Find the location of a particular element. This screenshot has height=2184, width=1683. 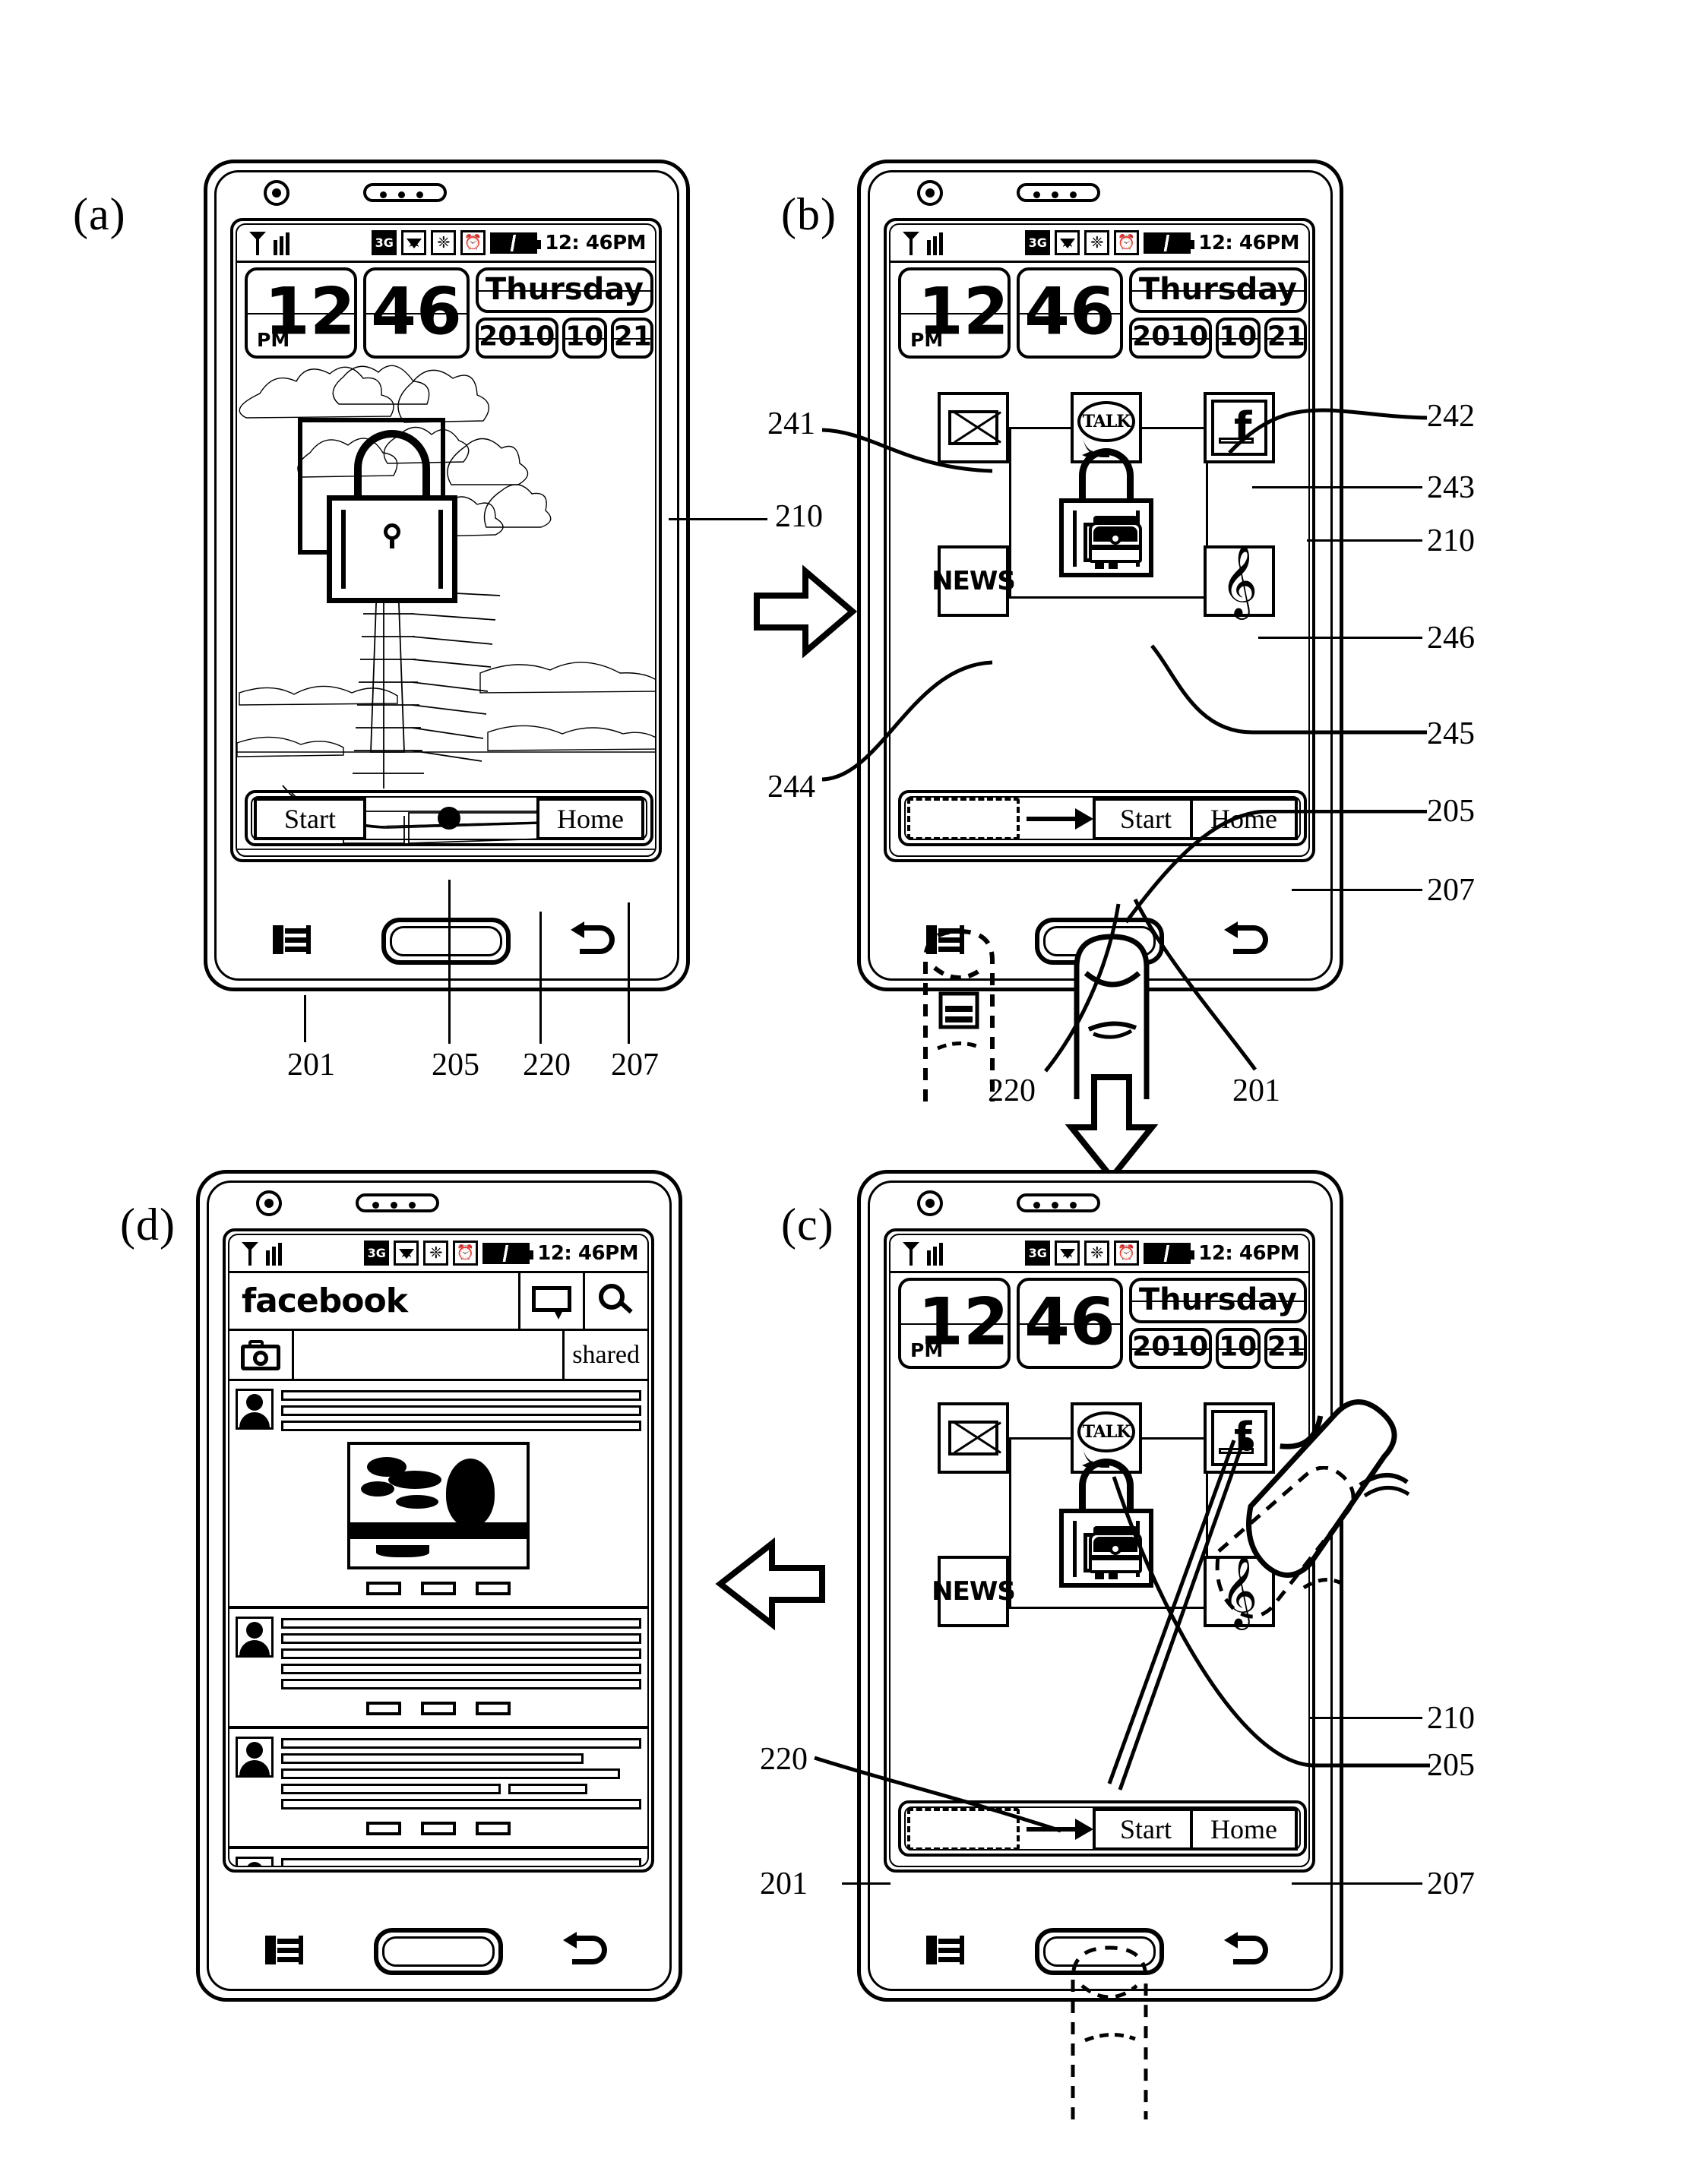

phone-device-d: 3G ❈ ⏰ 12: 46PM facebook shared is located at coordinates (439, 1586).